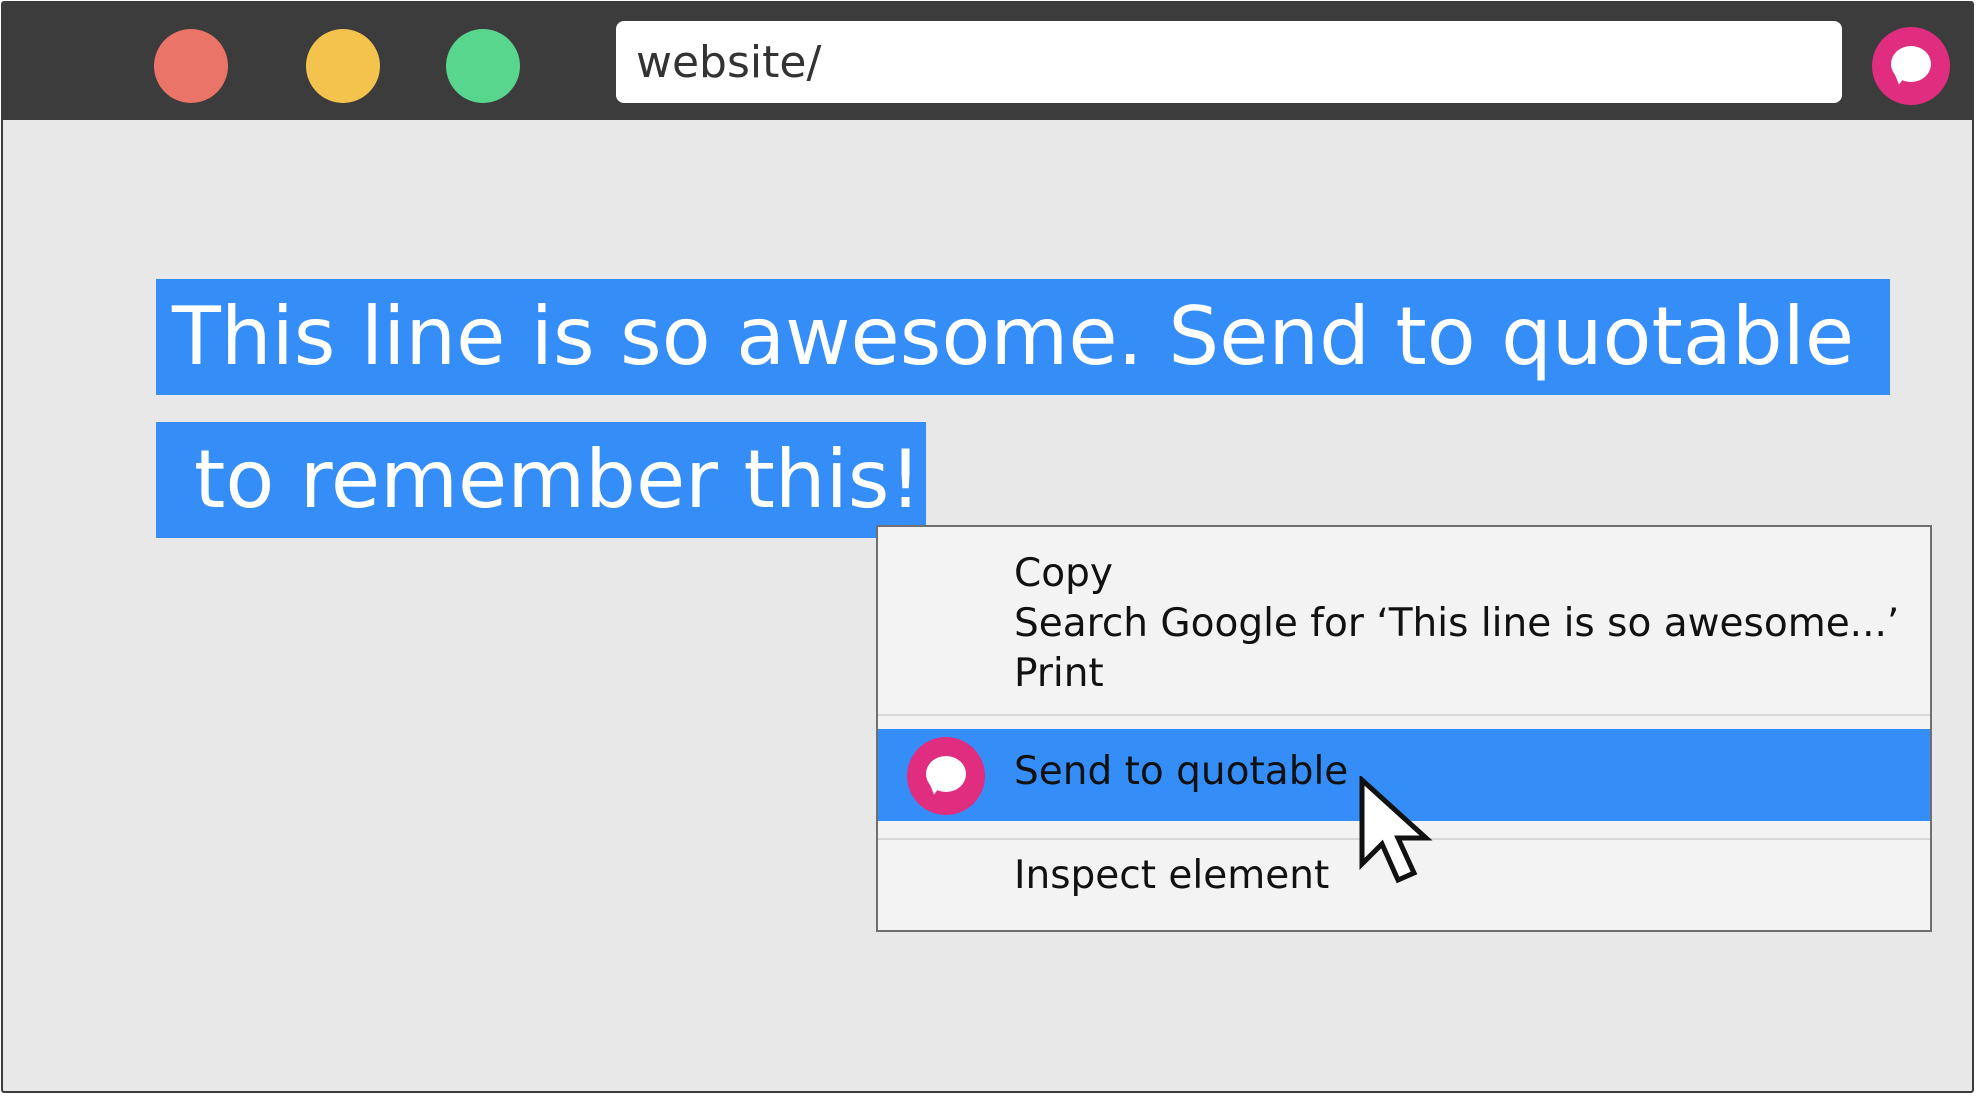  Describe the element at coordinates (483, 66) in the screenshot. I see `maximize-window-button` at that location.